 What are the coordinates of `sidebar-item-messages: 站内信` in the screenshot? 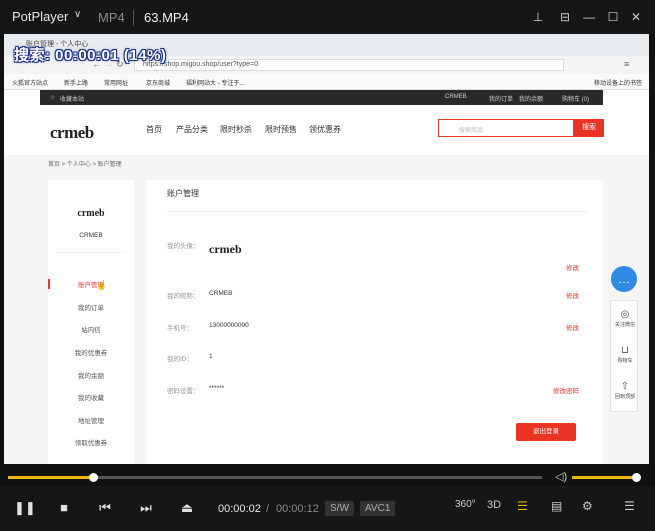 It's located at (91, 329).